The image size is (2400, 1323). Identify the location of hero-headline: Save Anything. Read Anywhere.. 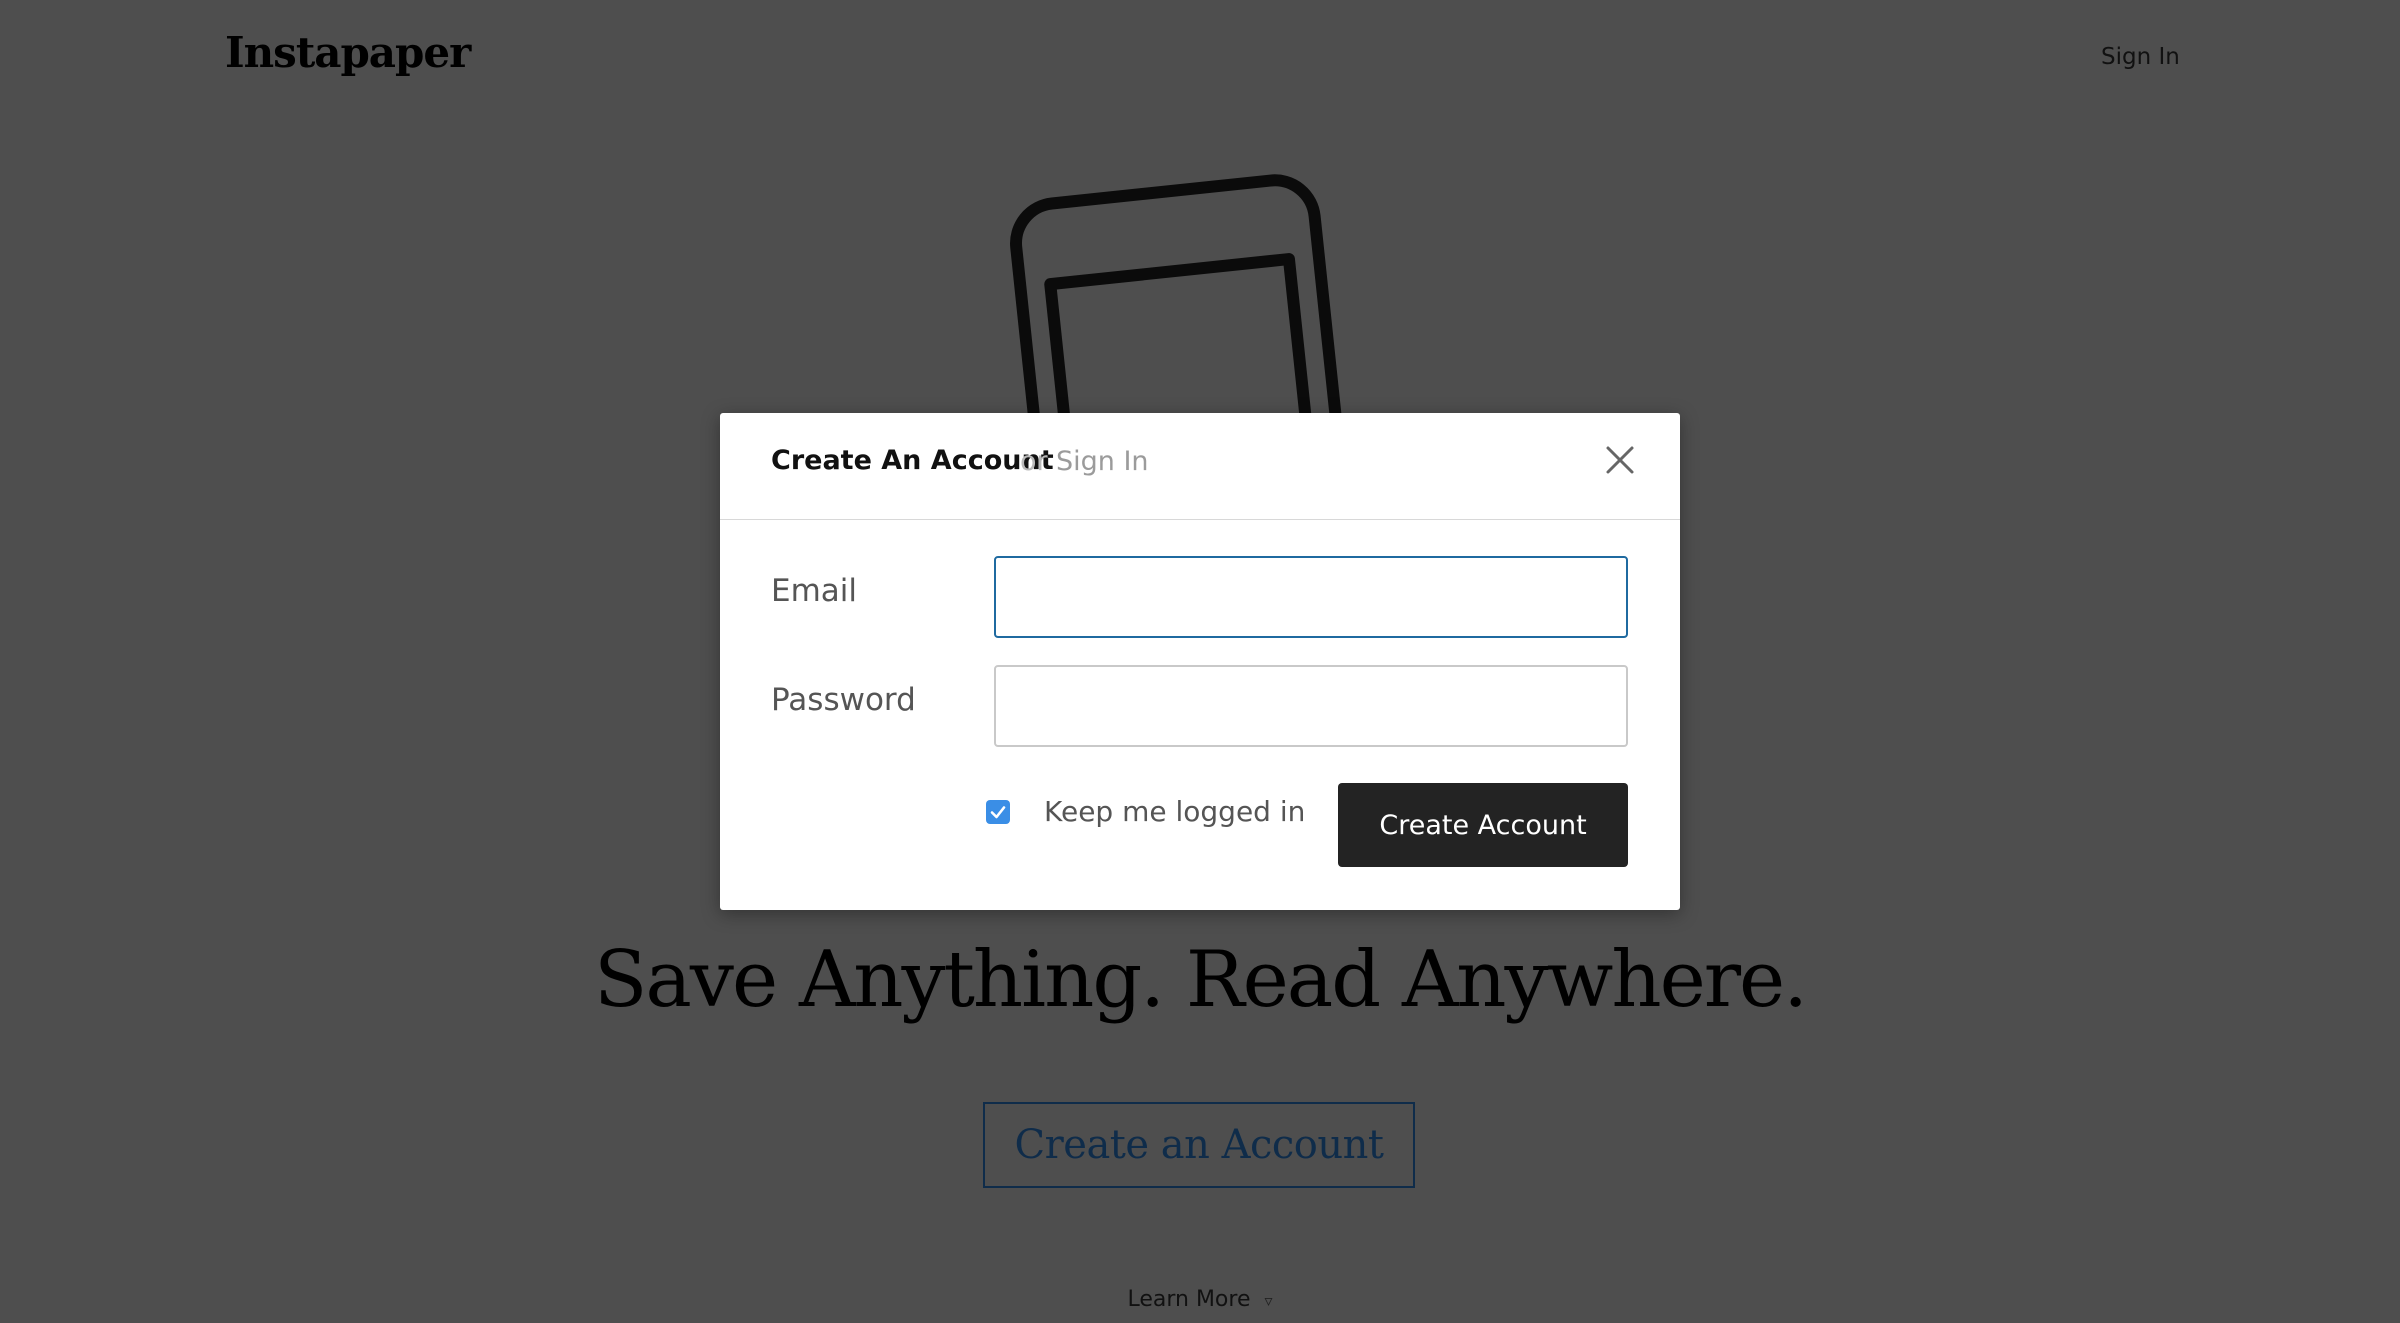
(1200, 980).